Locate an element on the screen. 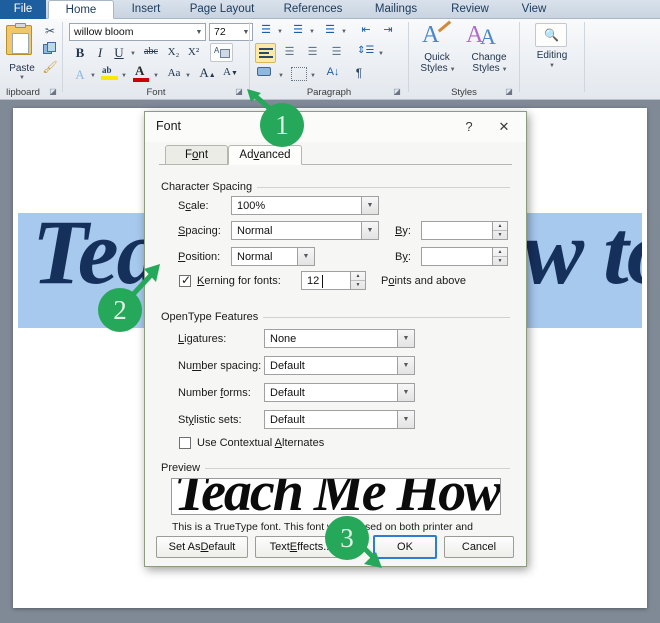  font-size-combo: 72 ▼ is located at coordinates (231, 32).